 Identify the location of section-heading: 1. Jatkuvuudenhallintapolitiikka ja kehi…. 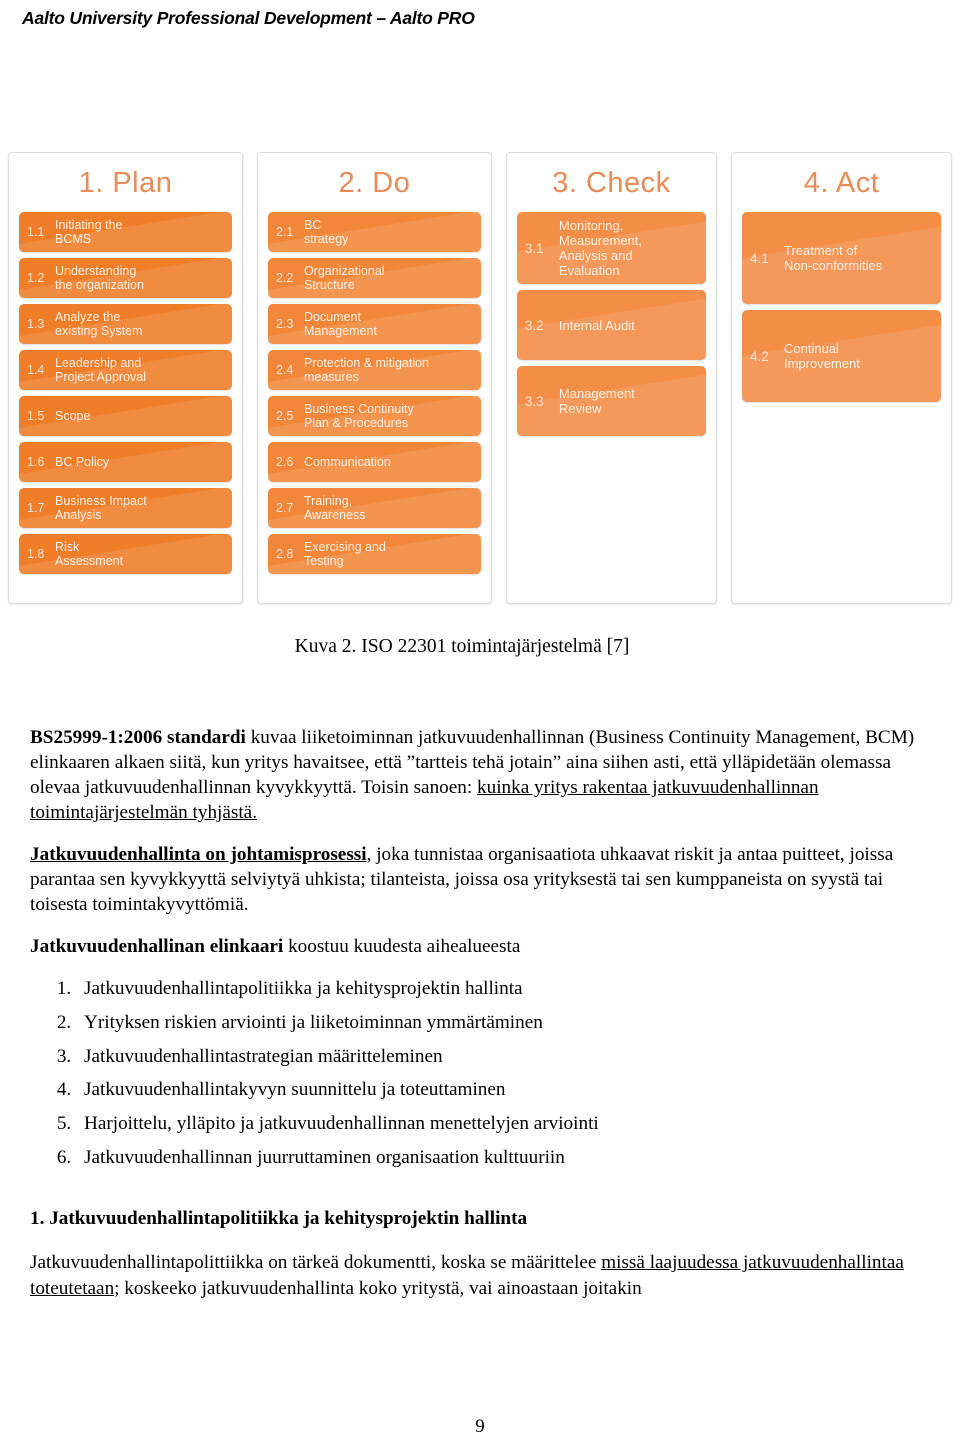
(279, 1219).